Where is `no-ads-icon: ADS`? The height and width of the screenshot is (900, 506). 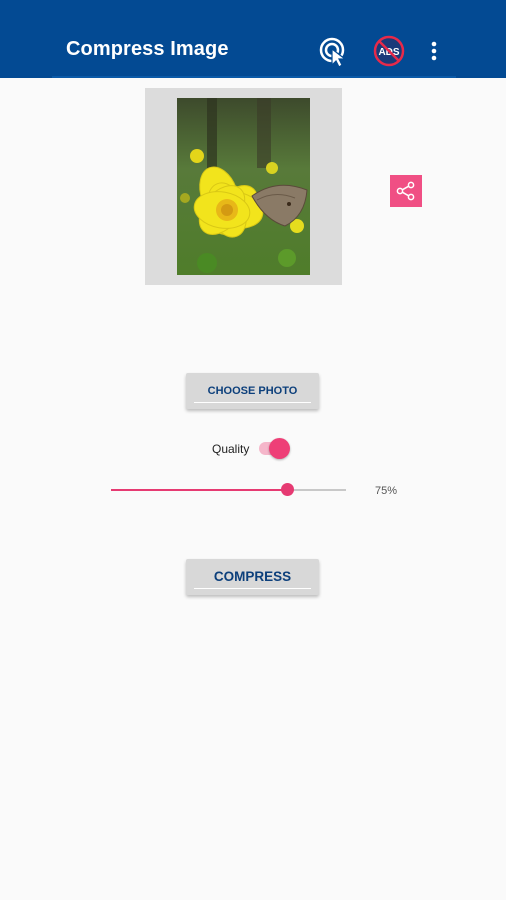
no-ads-icon: ADS is located at coordinates (389, 51).